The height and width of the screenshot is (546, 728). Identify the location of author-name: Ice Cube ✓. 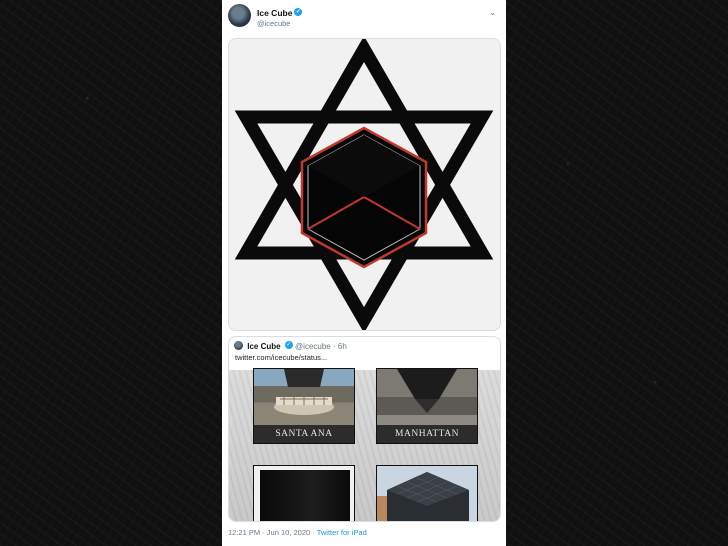
(280, 13).